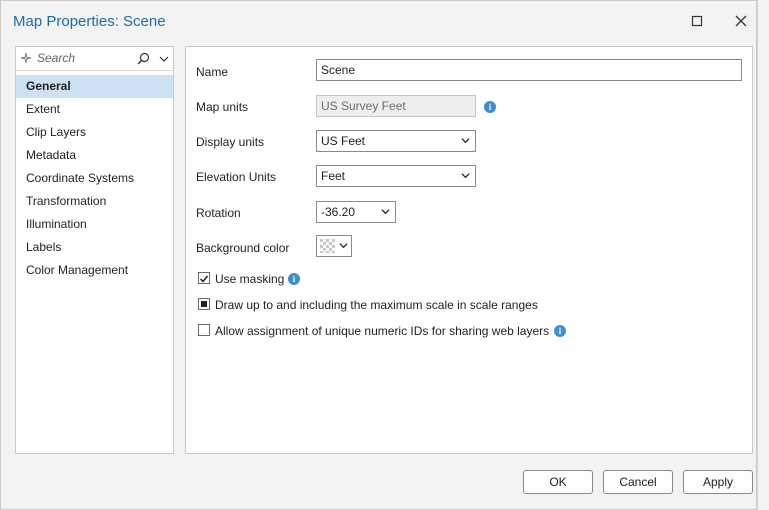 The width and height of the screenshot is (769, 510). What do you see at coordinates (249, 279) in the screenshot?
I see `use-masking-label: Use masking` at bounding box center [249, 279].